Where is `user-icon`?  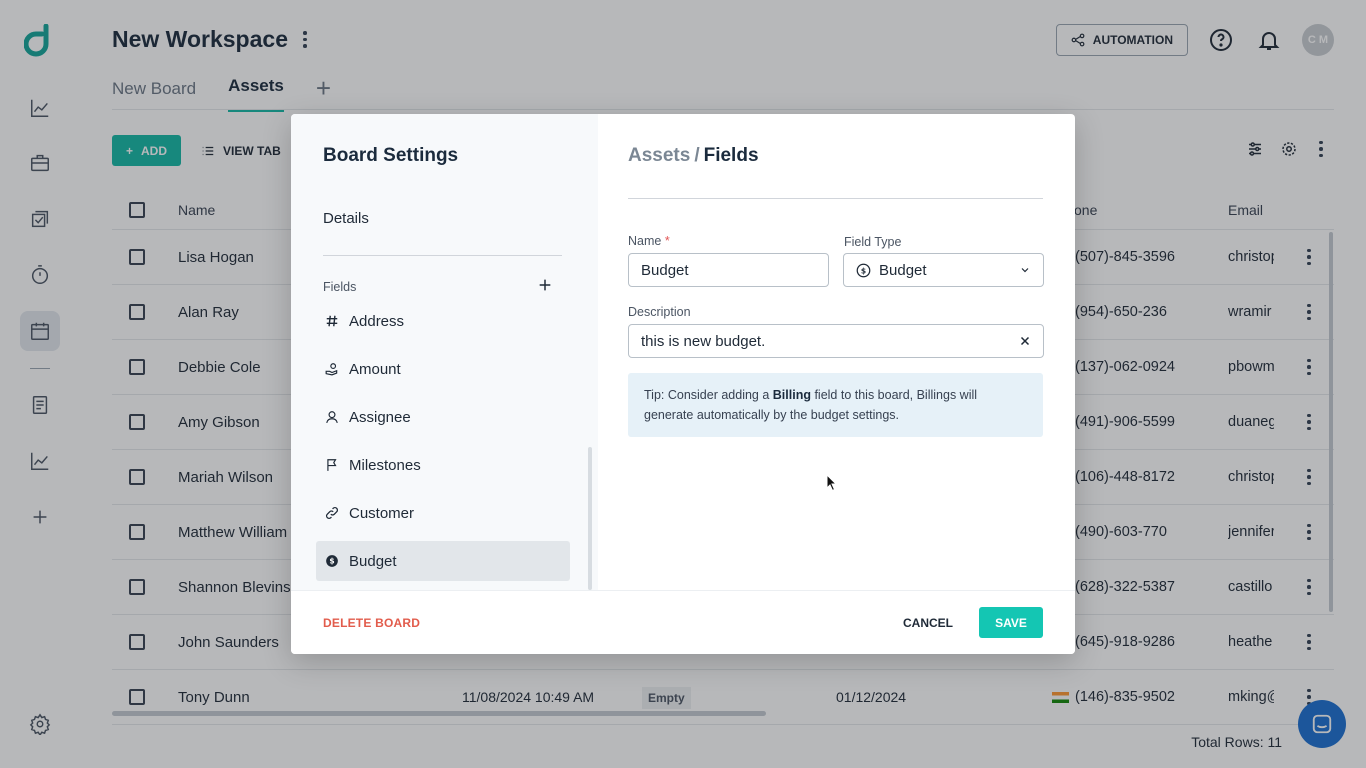
user-icon is located at coordinates (332, 417).